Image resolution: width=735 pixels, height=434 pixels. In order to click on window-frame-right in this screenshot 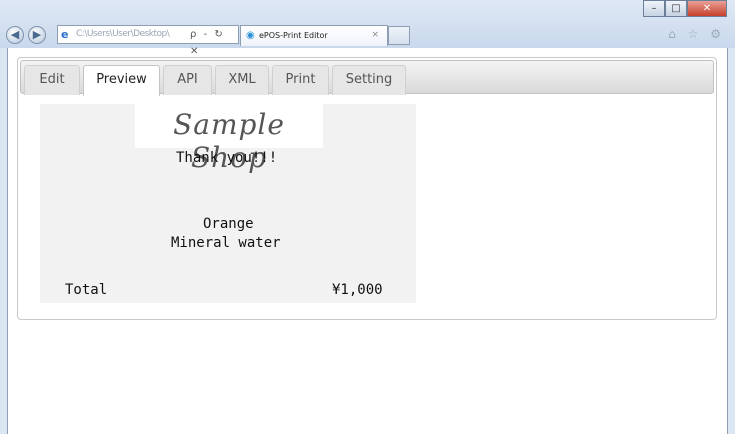, I will do `click(731, 241)`.